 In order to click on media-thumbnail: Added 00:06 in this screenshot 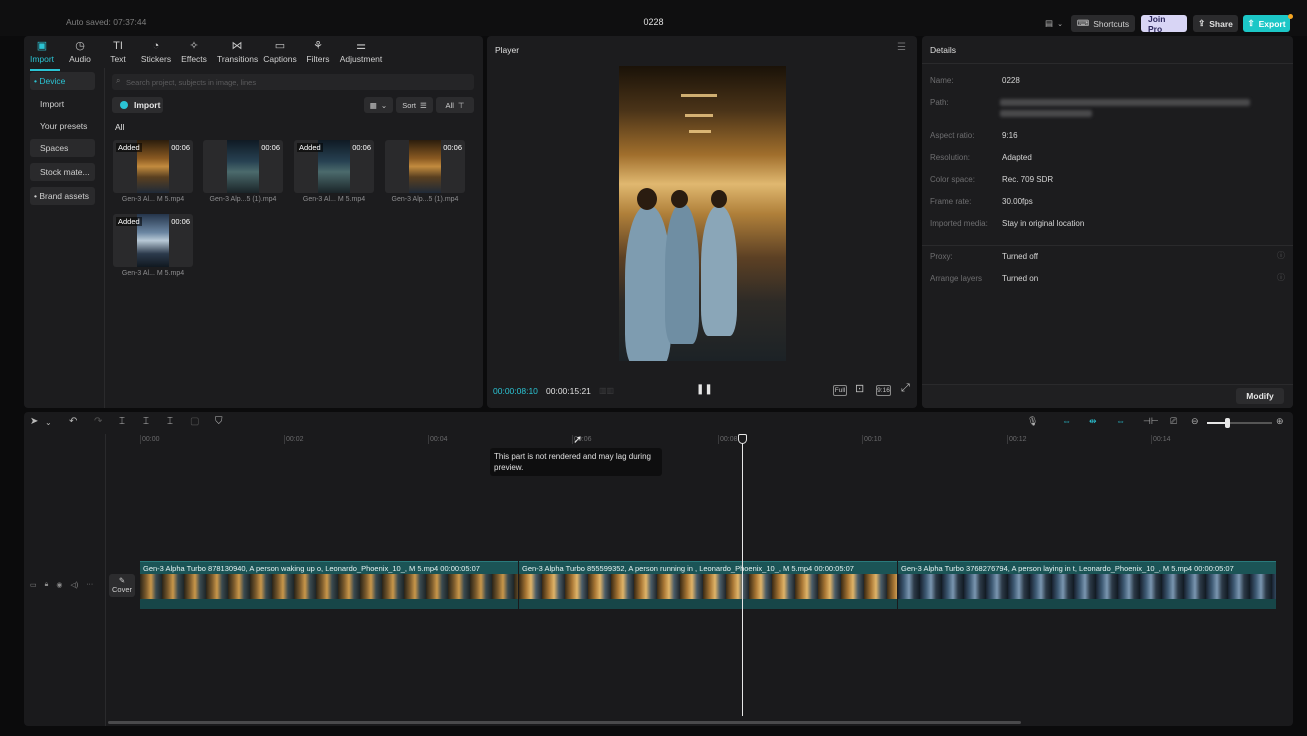, I will do `click(153, 240)`.